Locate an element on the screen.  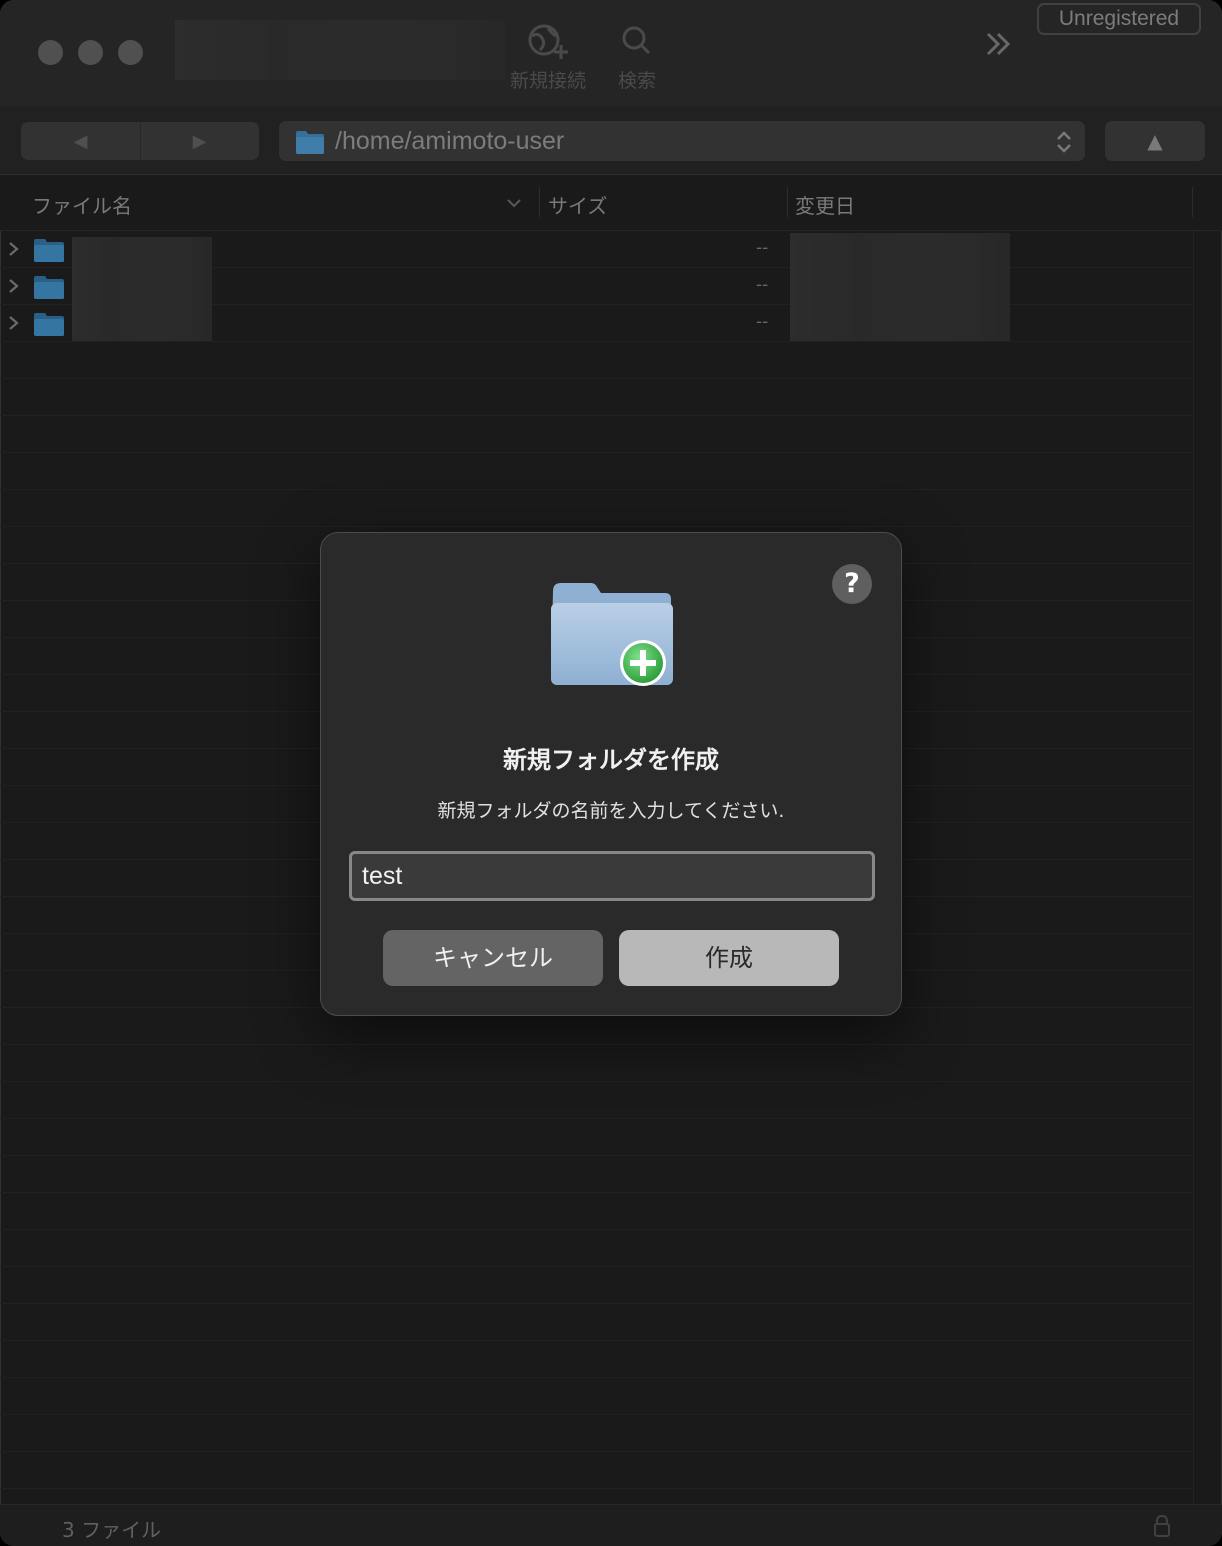
create-button: 作成 is located at coordinates (729, 958).